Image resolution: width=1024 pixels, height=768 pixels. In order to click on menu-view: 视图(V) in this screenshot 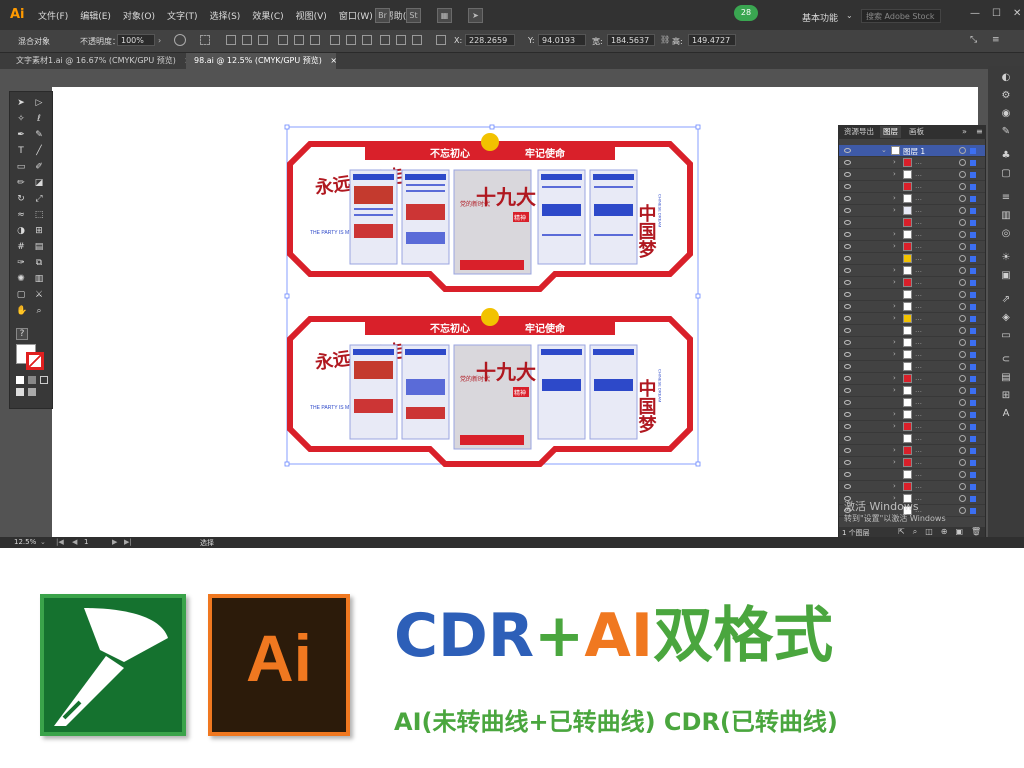, I will do `click(311, 15)`.